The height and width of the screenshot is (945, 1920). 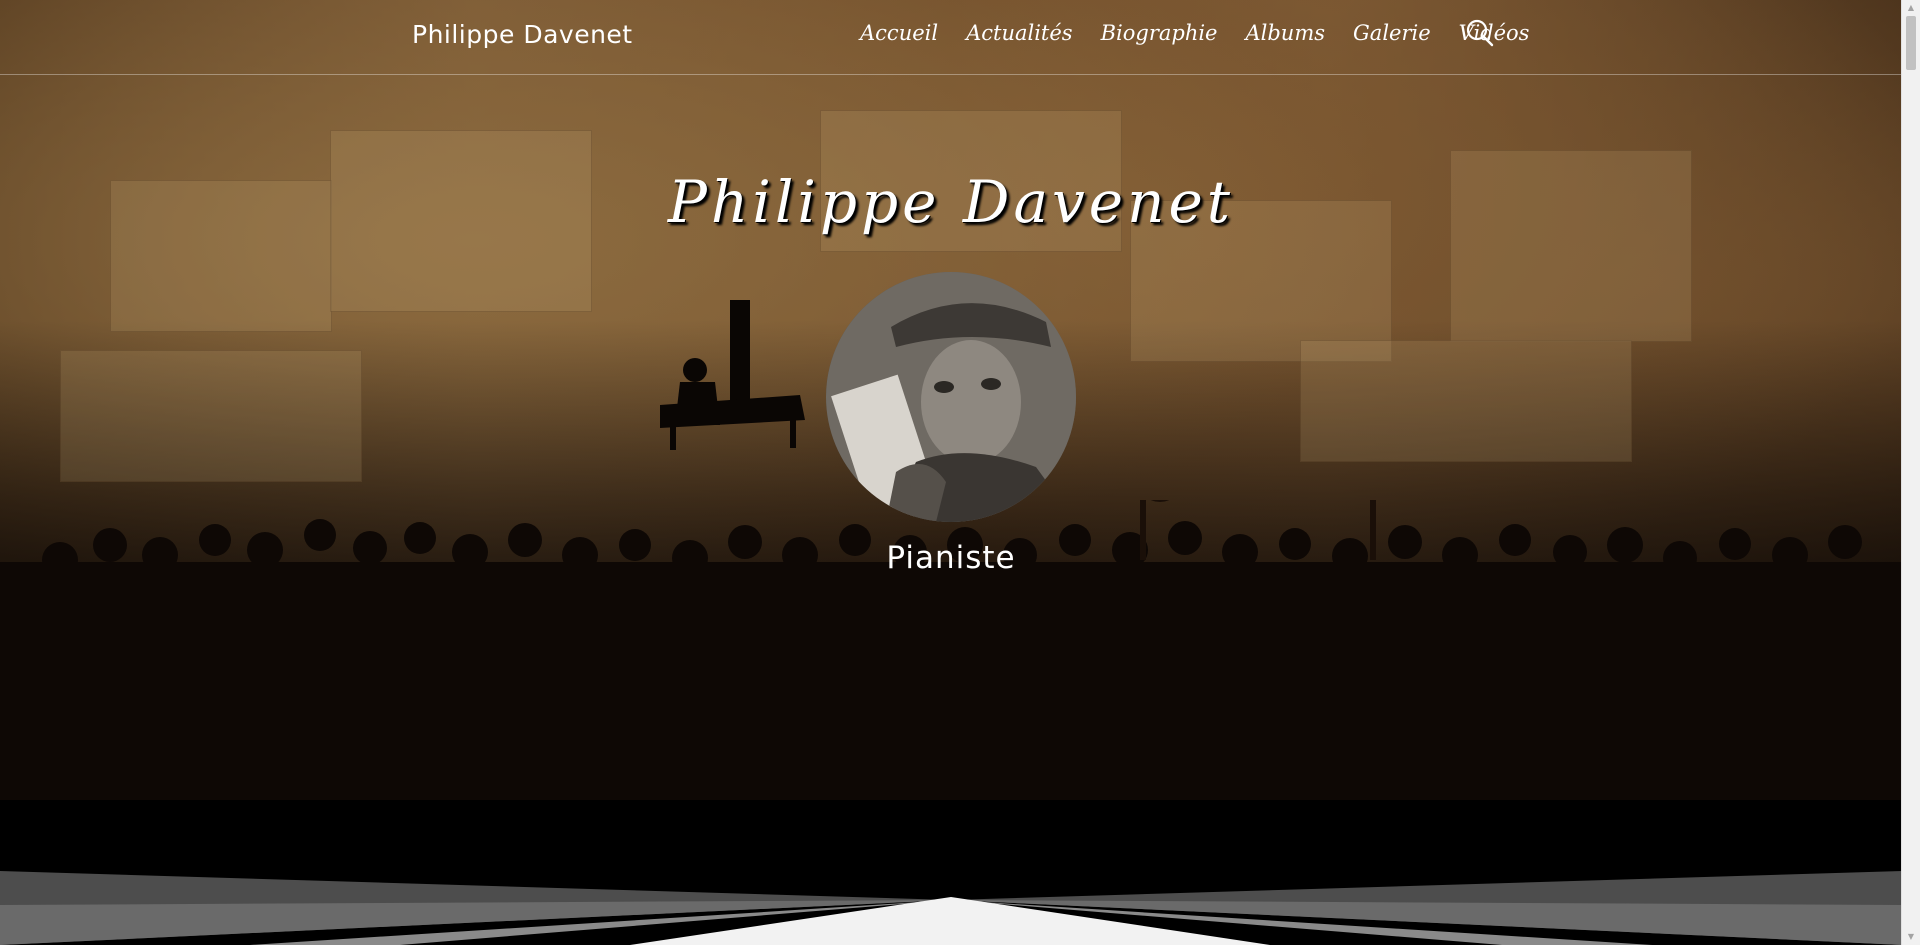 What do you see at coordinates (1911, 8) in the screenshot?
I see `scroll-up-arrow-icon: ▲` at bounding box center [1911, 8].